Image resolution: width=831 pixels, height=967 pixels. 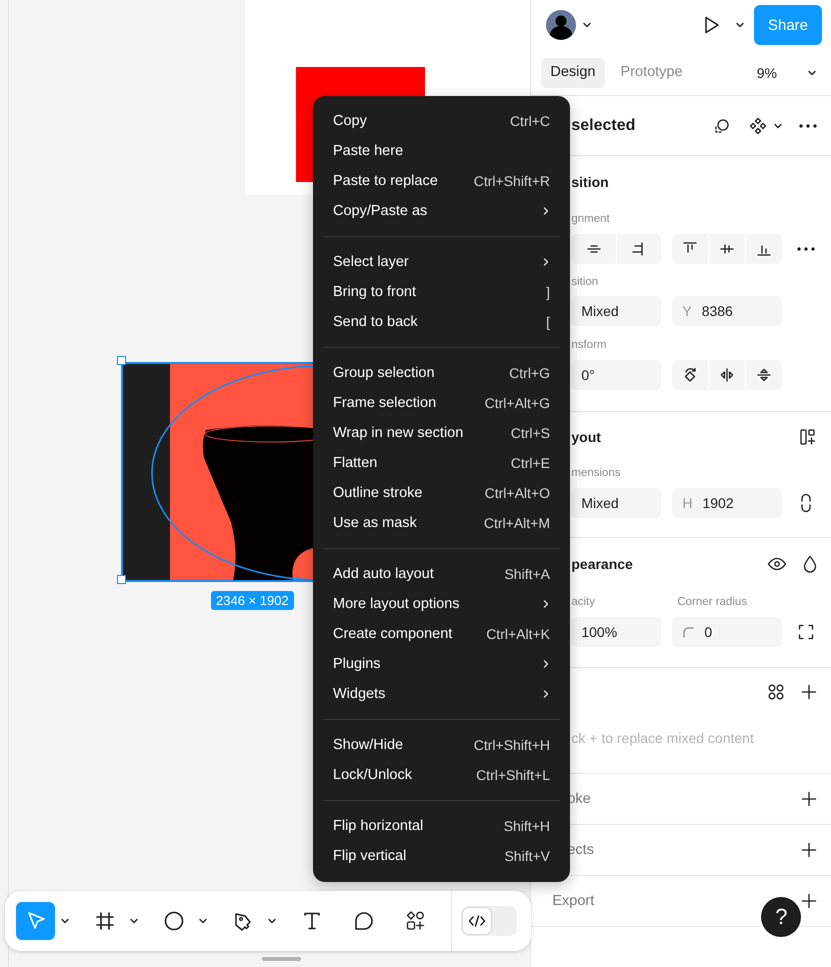 I want to click on field-label: H, so click(x=687, y=503).